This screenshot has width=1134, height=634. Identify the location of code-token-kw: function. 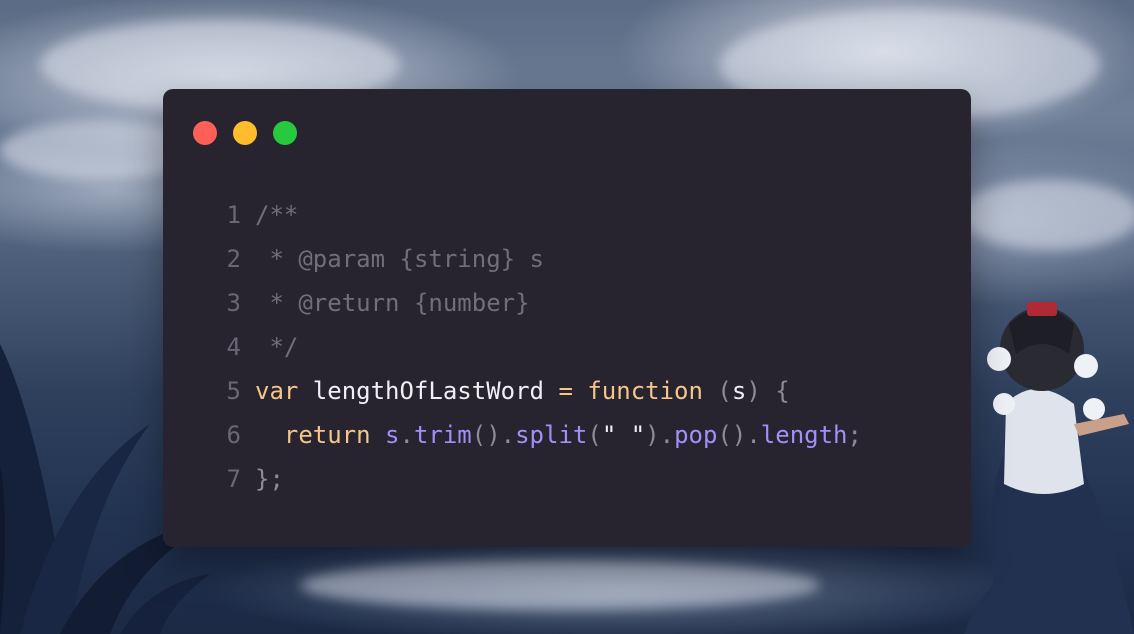
(645, 391).